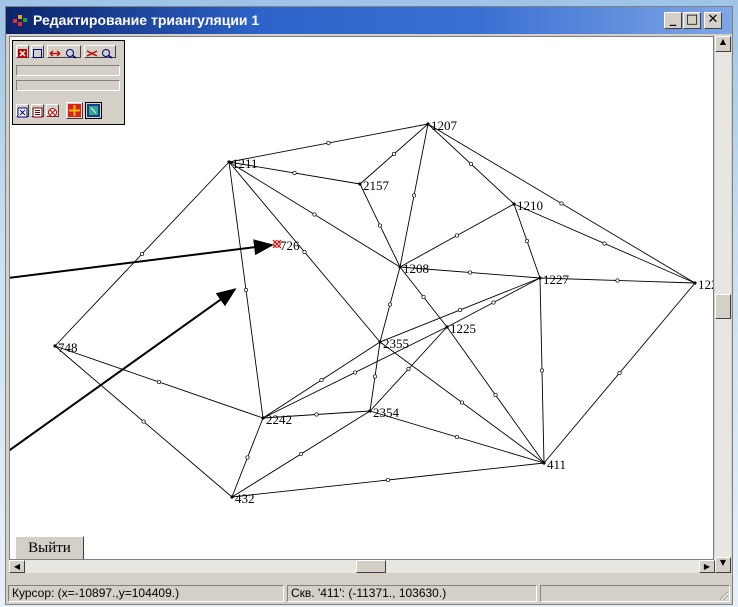 This screenshot has height=607, width=738. What do you see at coordinates (723, 565) in the screenshot?
I see `scroll-down-arrow: ▼` at bounding box center [723, 565].